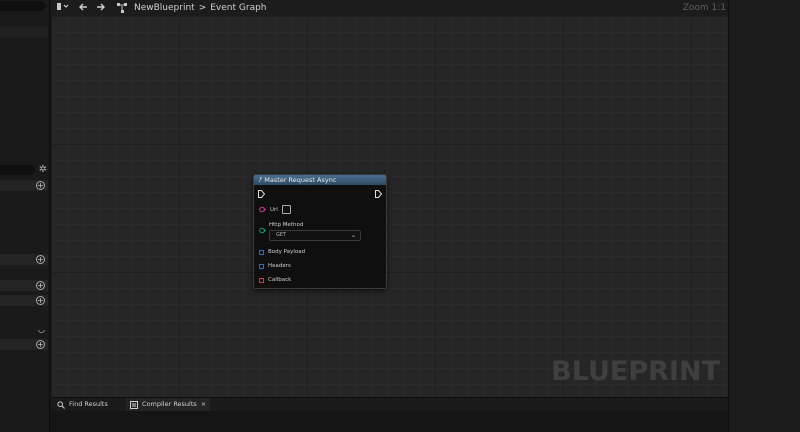  What do you see at coordinates (83, 8) in the screenshot?
I see `arrow-left-icon` at bounding box center [83, 8].